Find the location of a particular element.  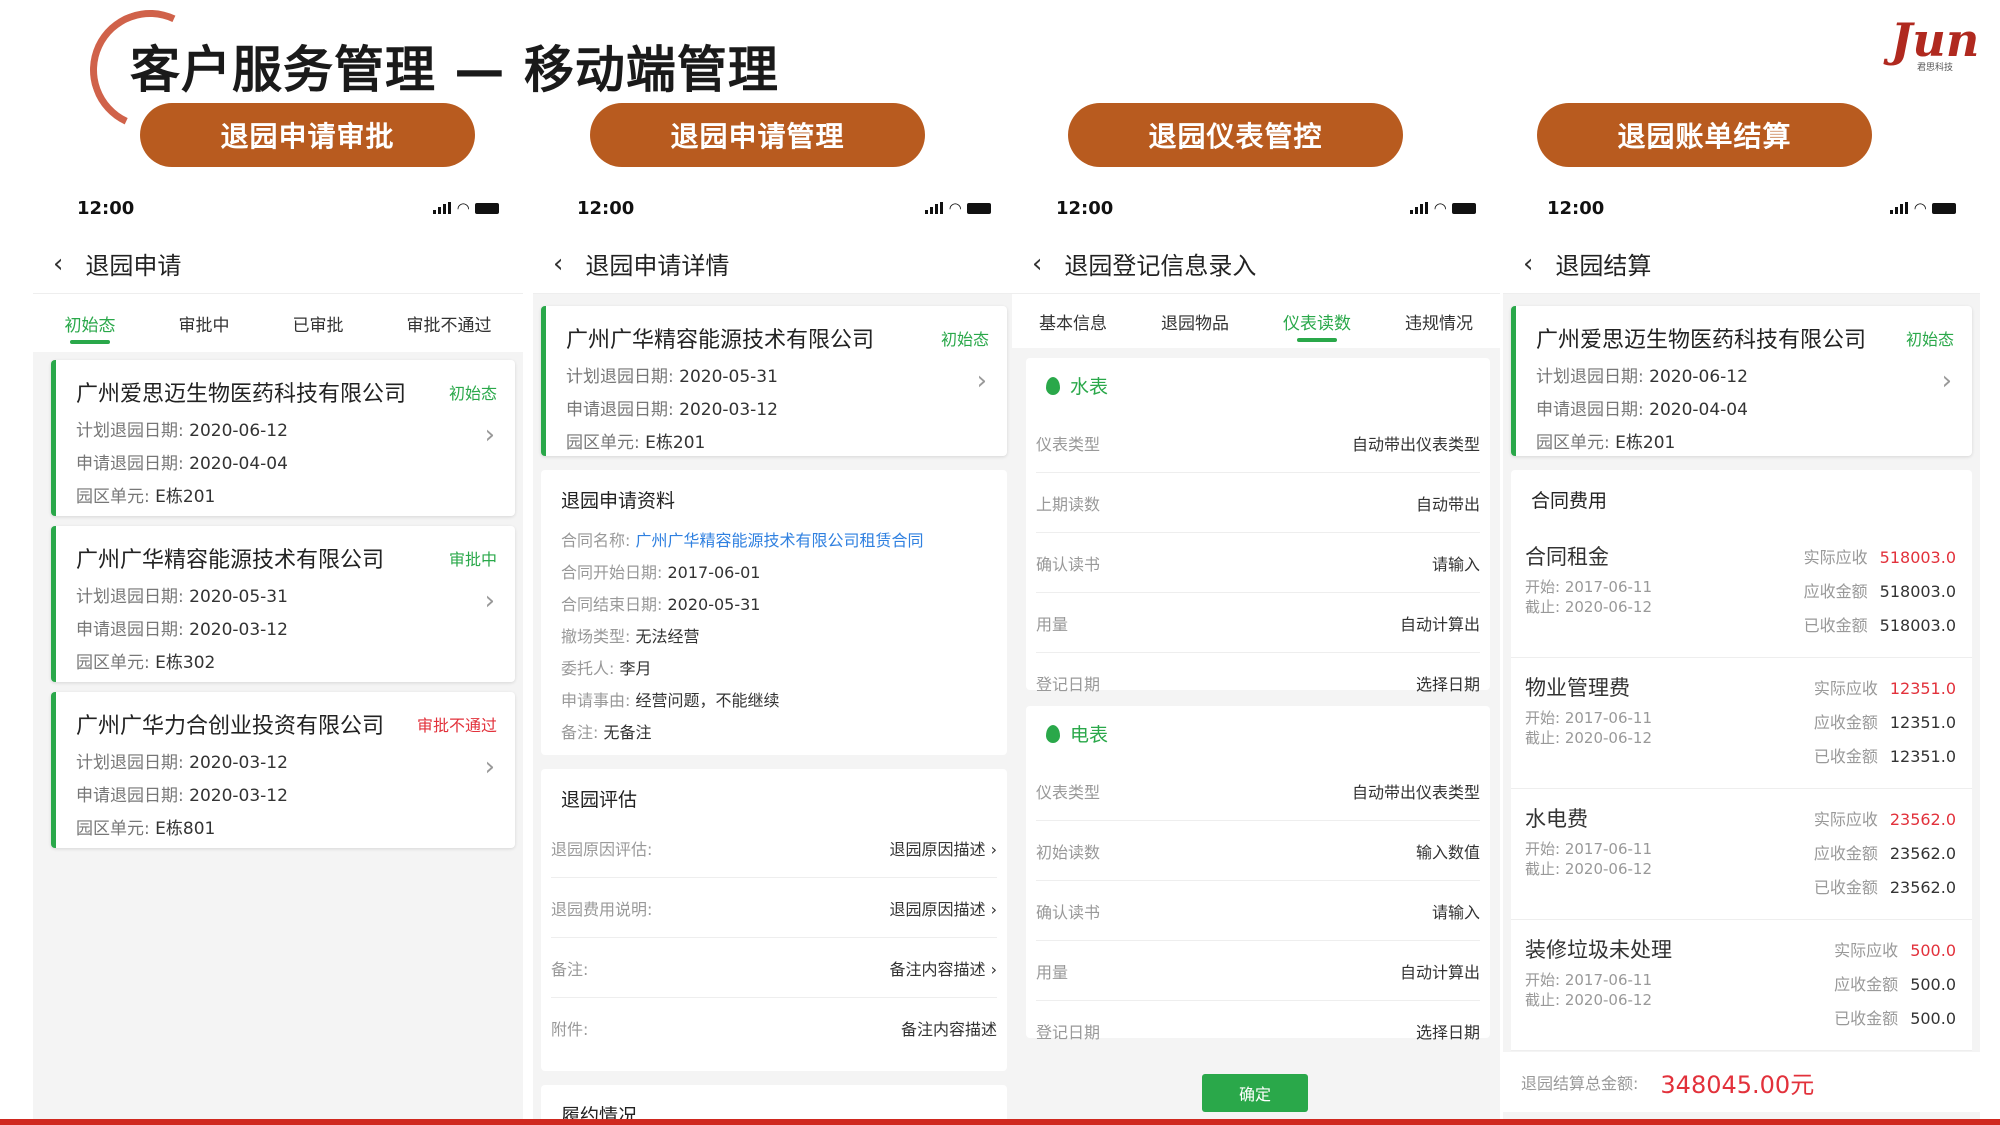

chevron-right-icon: › is located at coordinates (489, 601).